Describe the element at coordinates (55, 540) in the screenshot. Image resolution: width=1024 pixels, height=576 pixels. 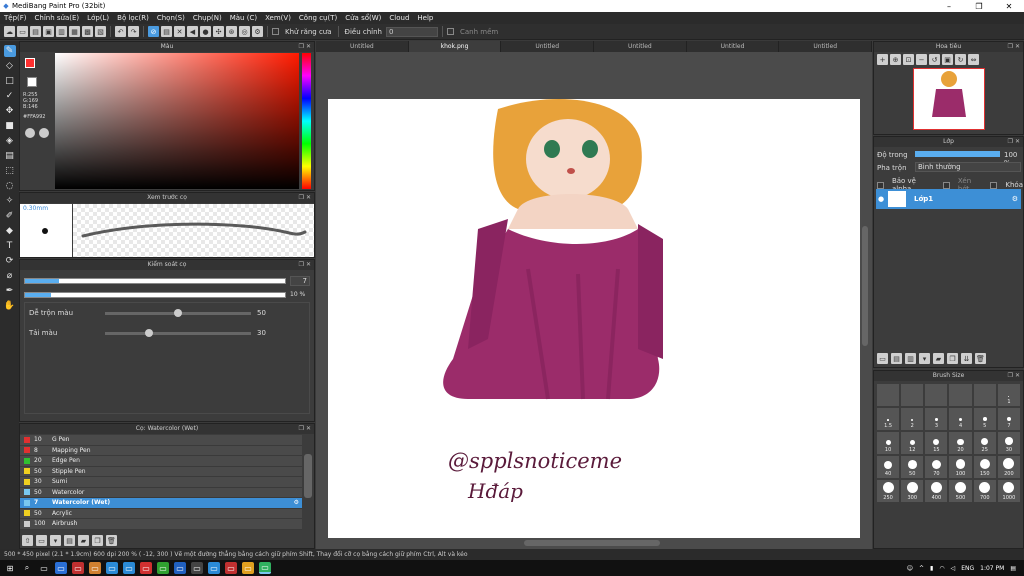
I see `brush-menu-icon: ▾` at that location.